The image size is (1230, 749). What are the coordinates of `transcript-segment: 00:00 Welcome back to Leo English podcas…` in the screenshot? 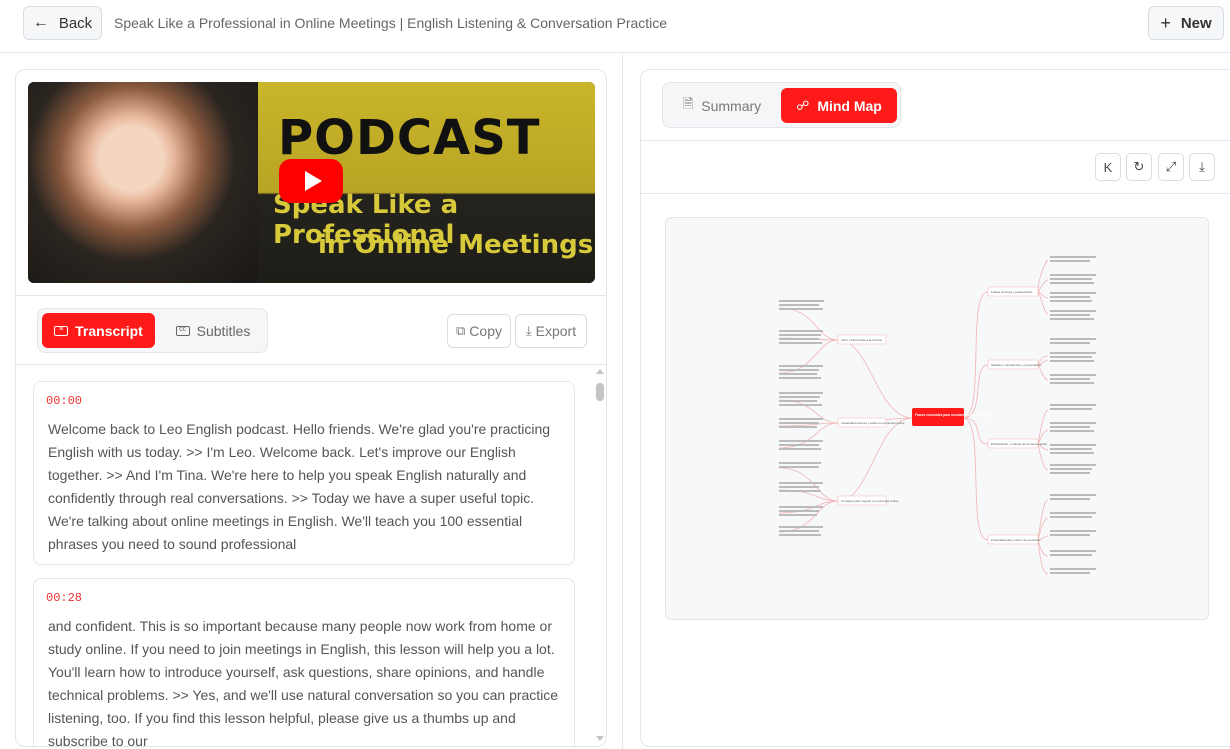 It's located at (304, 473).